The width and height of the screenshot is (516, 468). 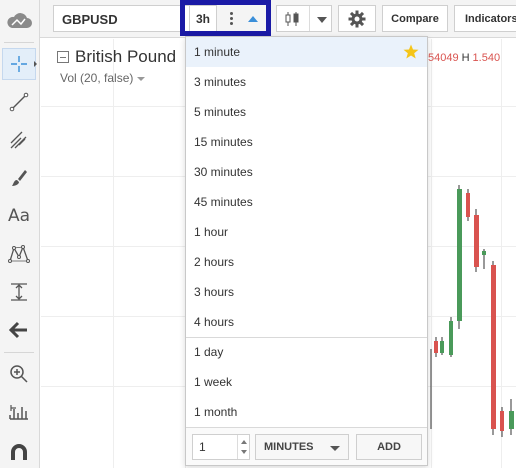 What do you see at coordinates (19, 254) in the screenshot?
I see `pattern-icon` at bounding box center [19, 254].